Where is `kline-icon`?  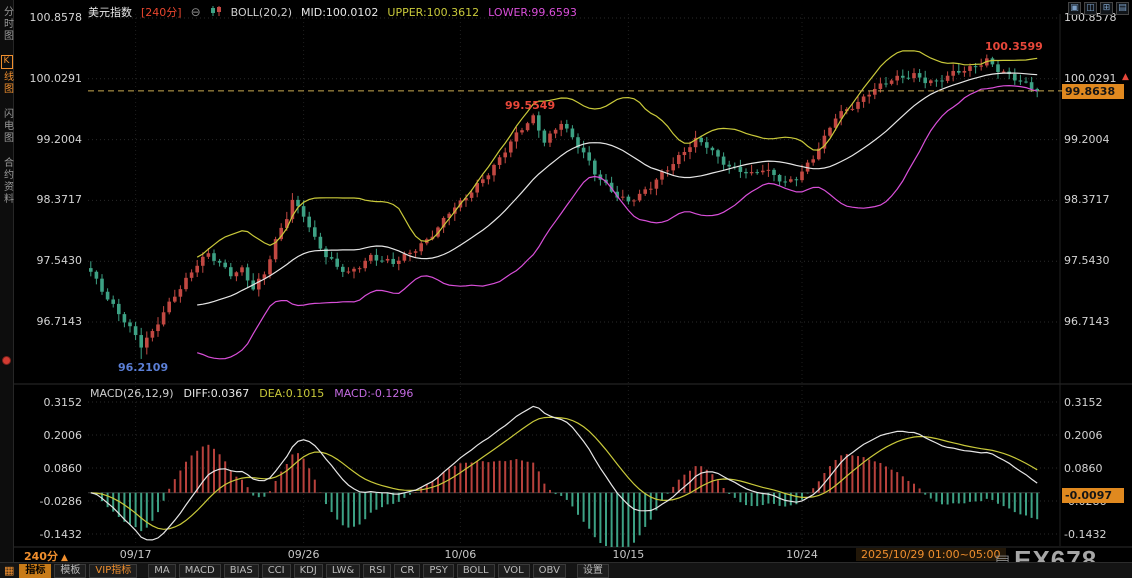
kline-icon is located at coordinates (216, 12).